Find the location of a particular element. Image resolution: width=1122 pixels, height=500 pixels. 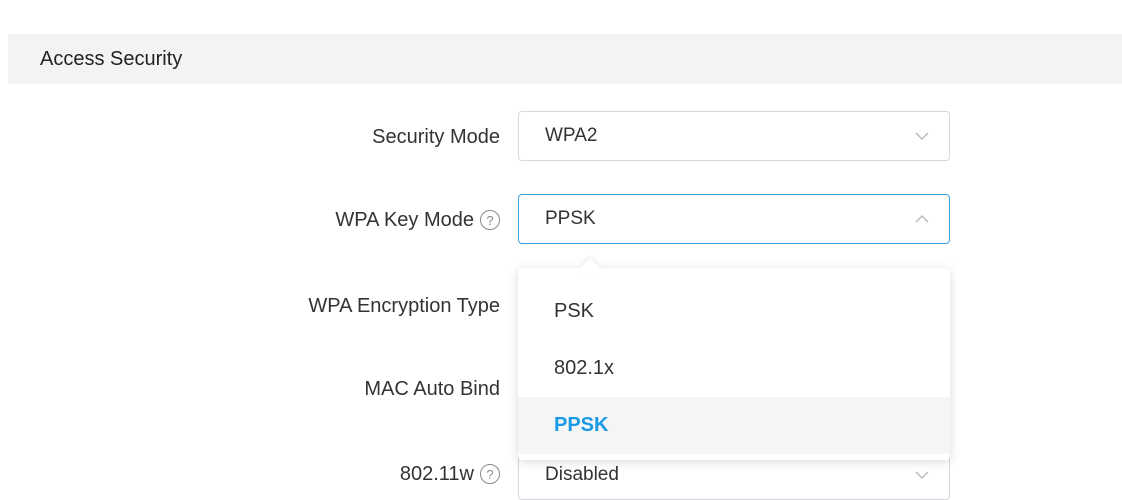

security-mode-label: Security Mode is located at coordinates (436, 137).